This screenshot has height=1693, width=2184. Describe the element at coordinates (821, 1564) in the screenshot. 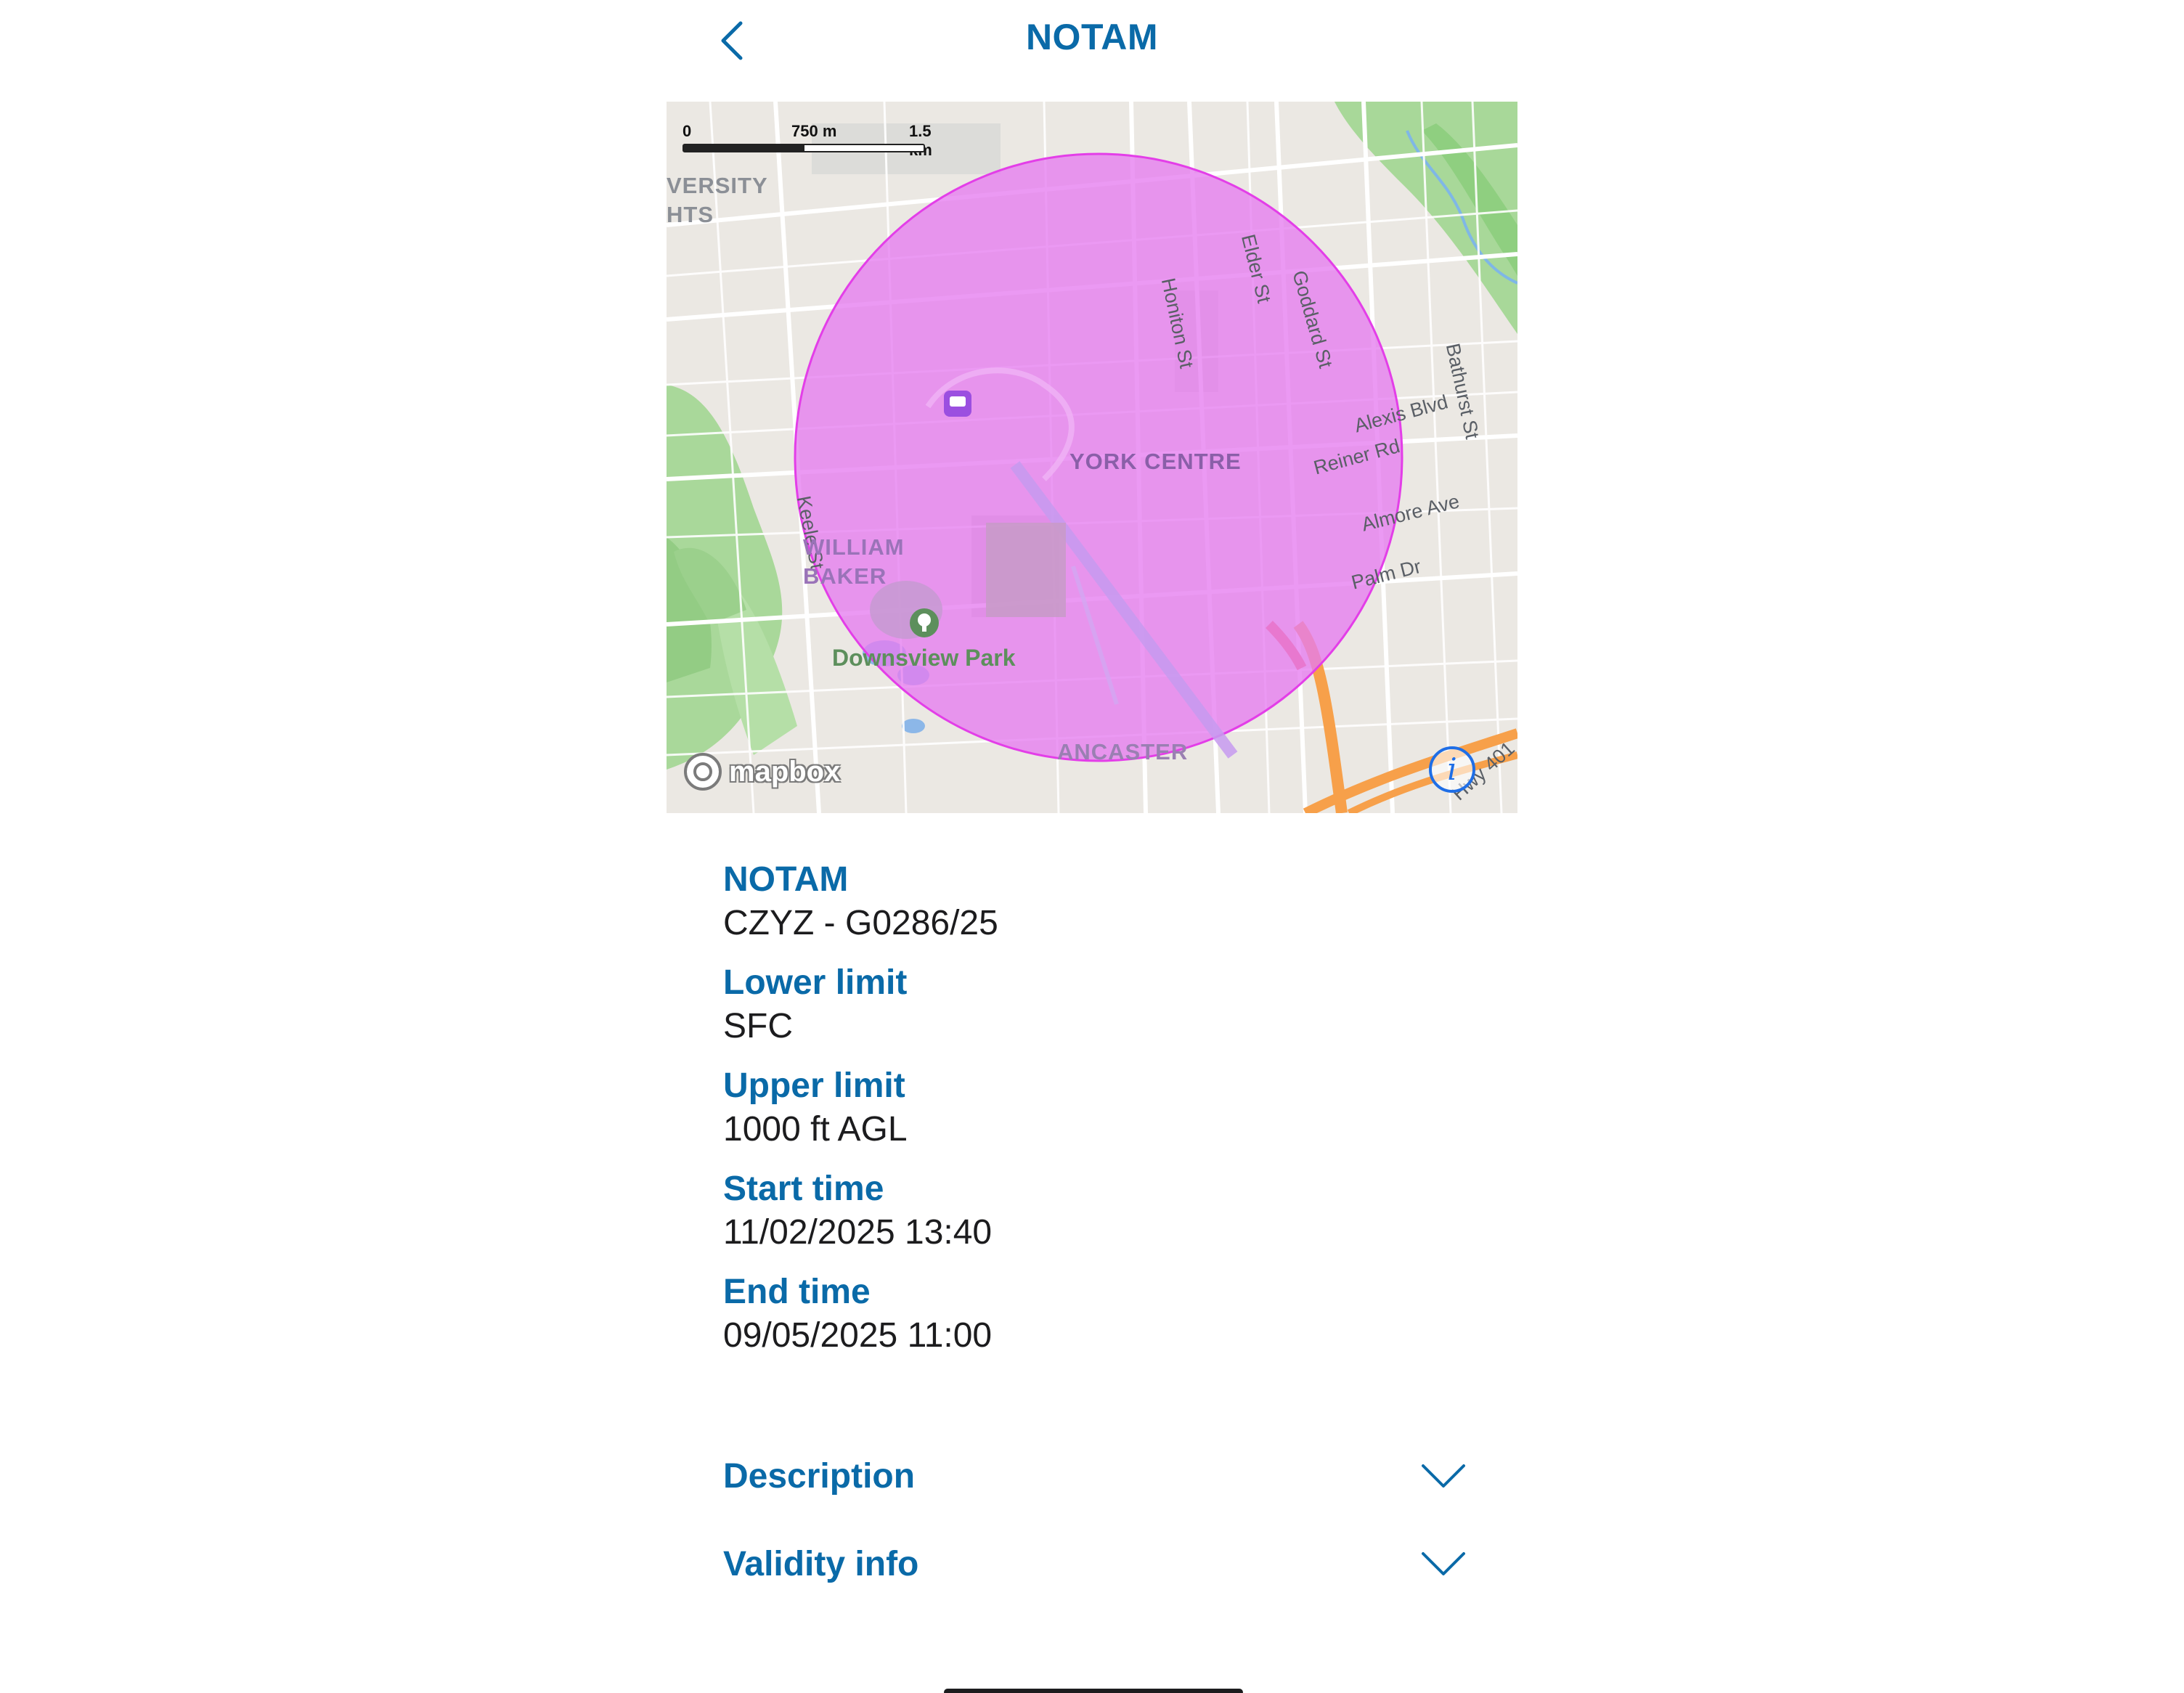

I see `accordion-label: Validity info` at that location.